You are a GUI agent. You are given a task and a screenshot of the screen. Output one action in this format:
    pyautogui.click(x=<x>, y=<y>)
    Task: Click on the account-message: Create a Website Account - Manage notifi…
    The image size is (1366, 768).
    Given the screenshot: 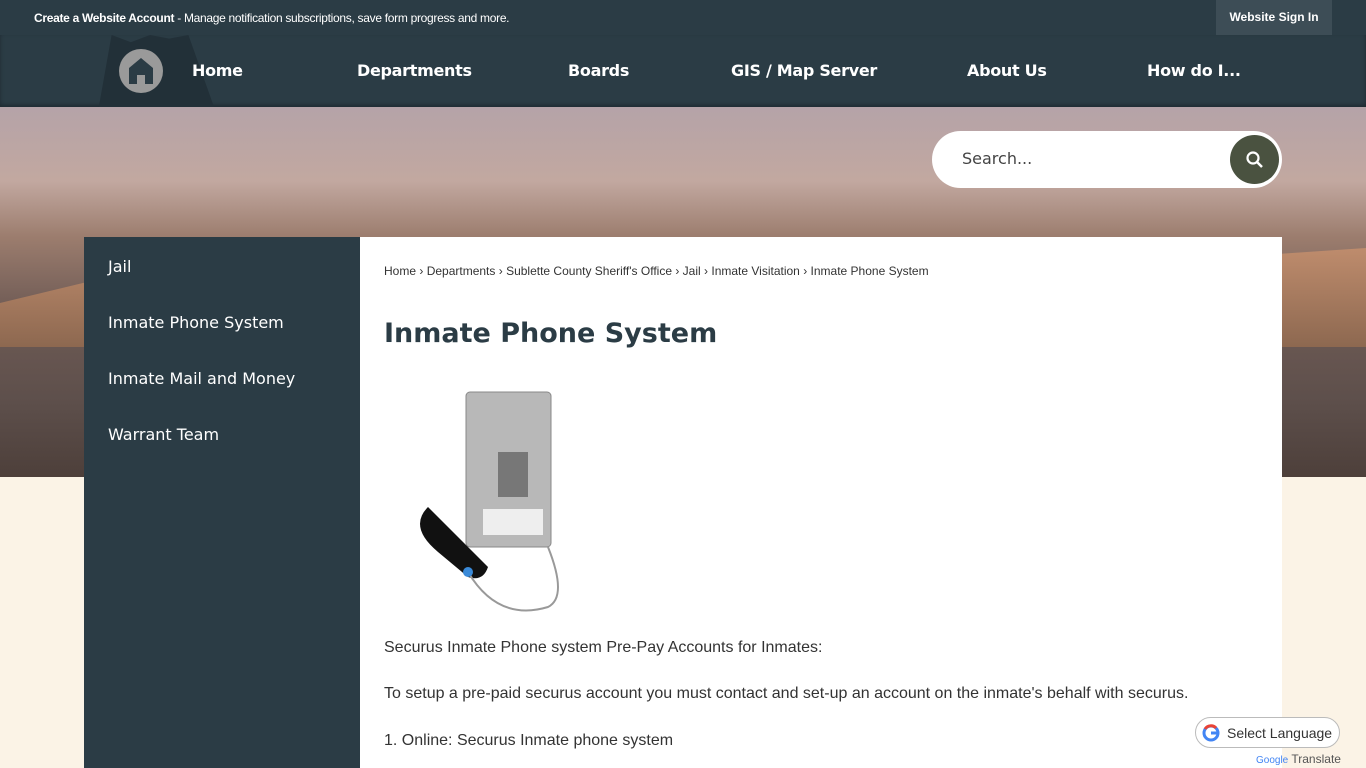 What is the action you would take?
    pyautogui.click(x=272, y=18)
    